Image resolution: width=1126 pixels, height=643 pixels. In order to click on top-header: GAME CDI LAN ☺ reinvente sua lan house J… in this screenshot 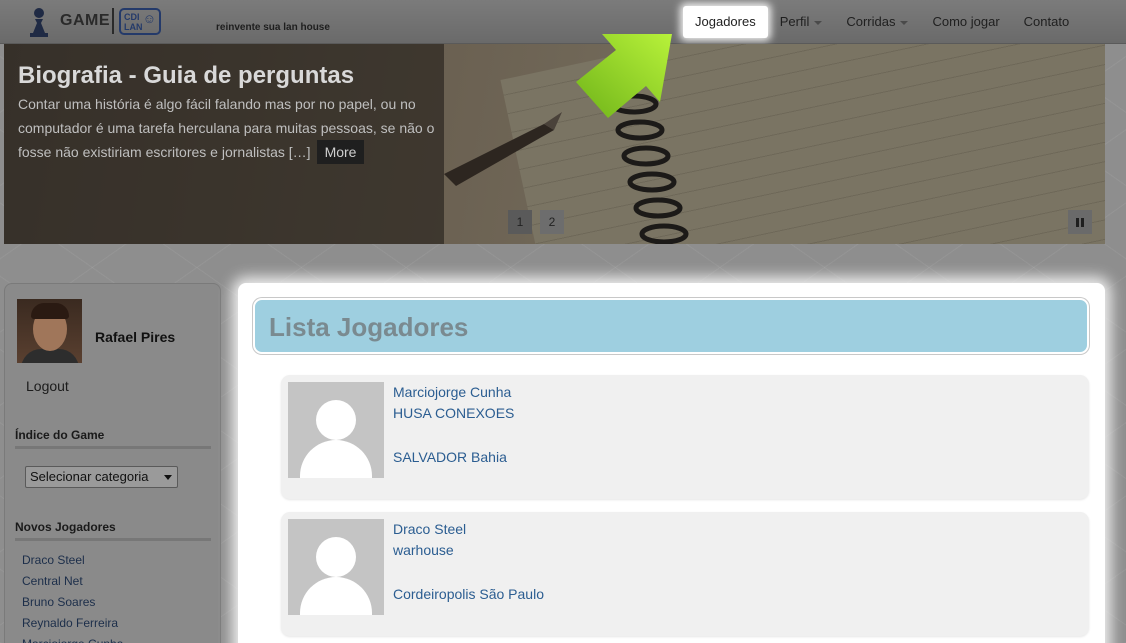, I will do `click(563, 22)`.